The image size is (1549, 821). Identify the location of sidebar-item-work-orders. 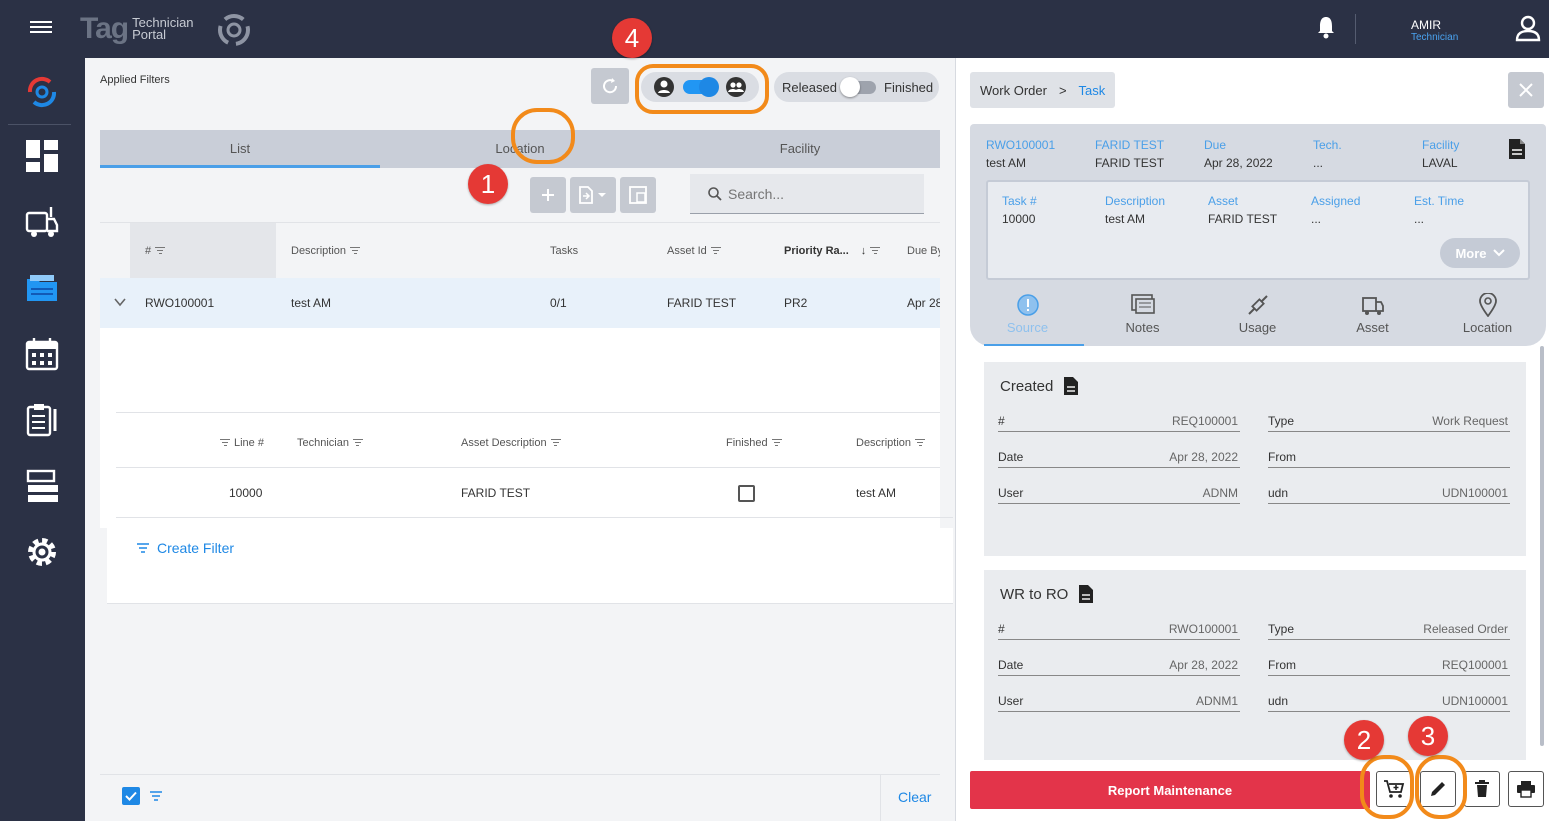
(42, 288).